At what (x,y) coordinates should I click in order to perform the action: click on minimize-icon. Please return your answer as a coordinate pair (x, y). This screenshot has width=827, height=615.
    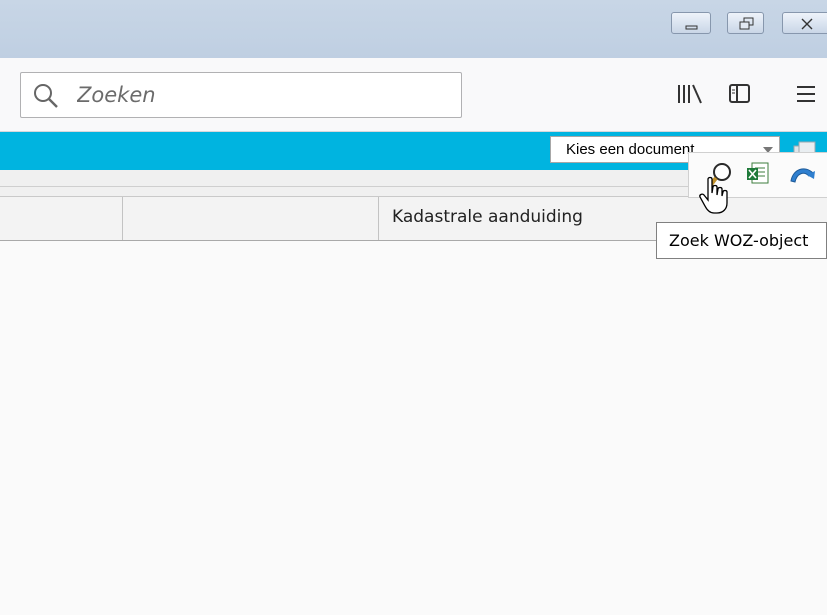
    Looking at the image, I should click on (691, 27).